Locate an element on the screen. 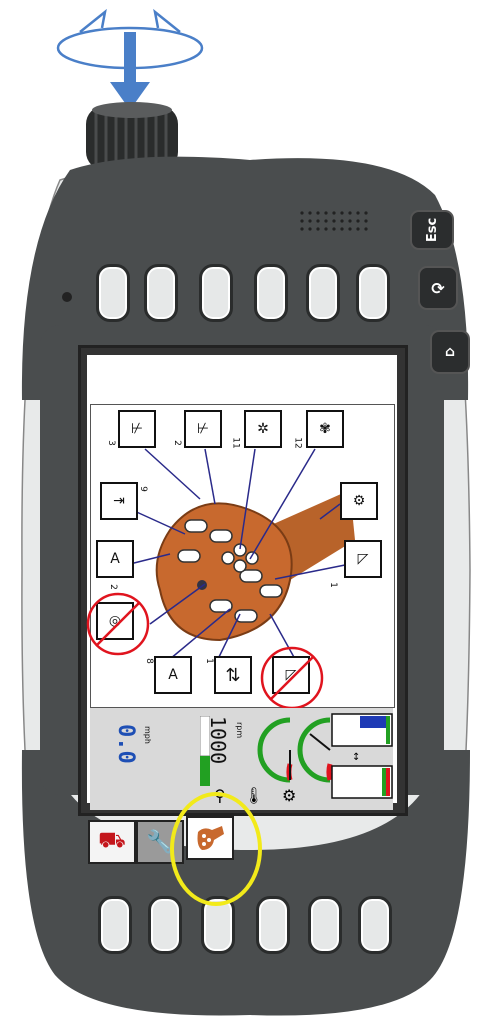 This screenshot has height=1029, width=484. tab-tractor: ⛟ is located at coordinates (112, 842).